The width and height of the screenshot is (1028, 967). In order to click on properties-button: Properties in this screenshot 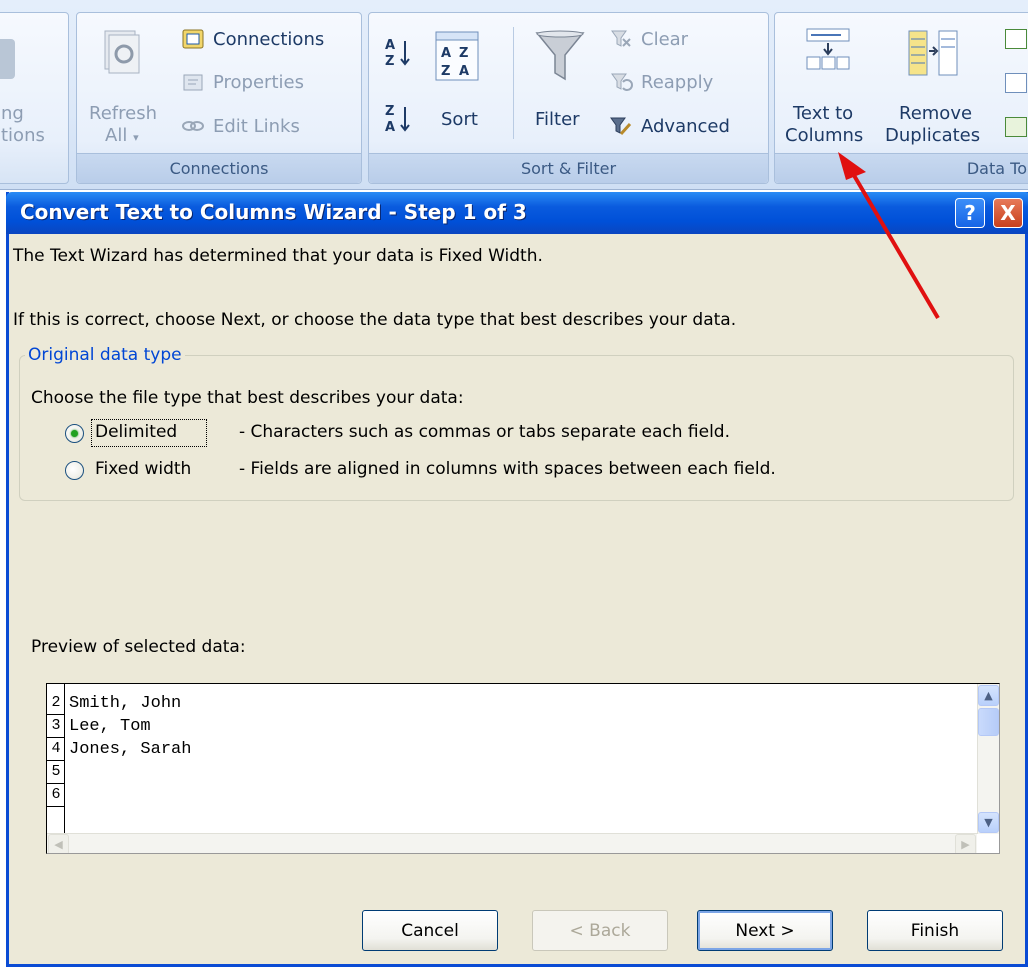, I will do `click(242, 82)`.